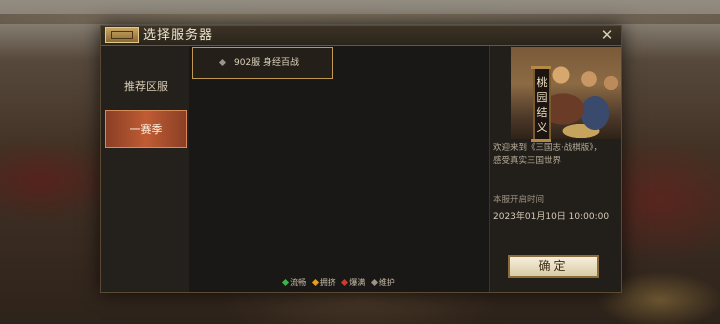 This screenshot has height=324, width=720. I want to click on legend-item-full: 爆满, so click(353, 283).